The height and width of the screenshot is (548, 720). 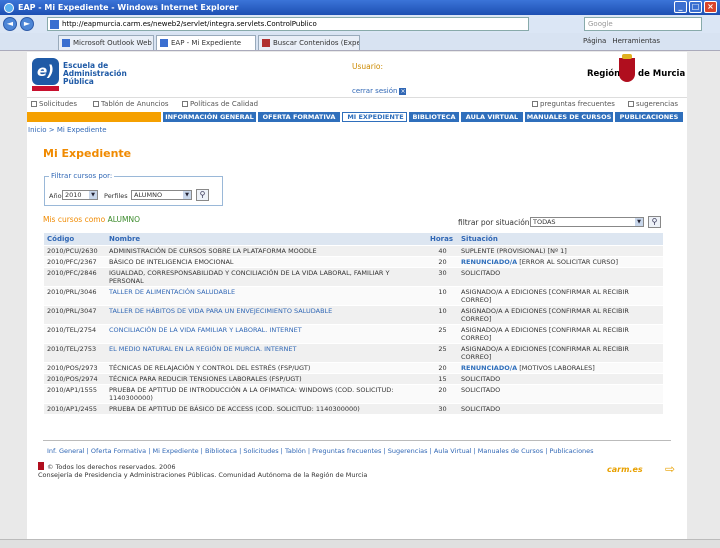 I want to click on document-icon, so click(x=185, y=104).